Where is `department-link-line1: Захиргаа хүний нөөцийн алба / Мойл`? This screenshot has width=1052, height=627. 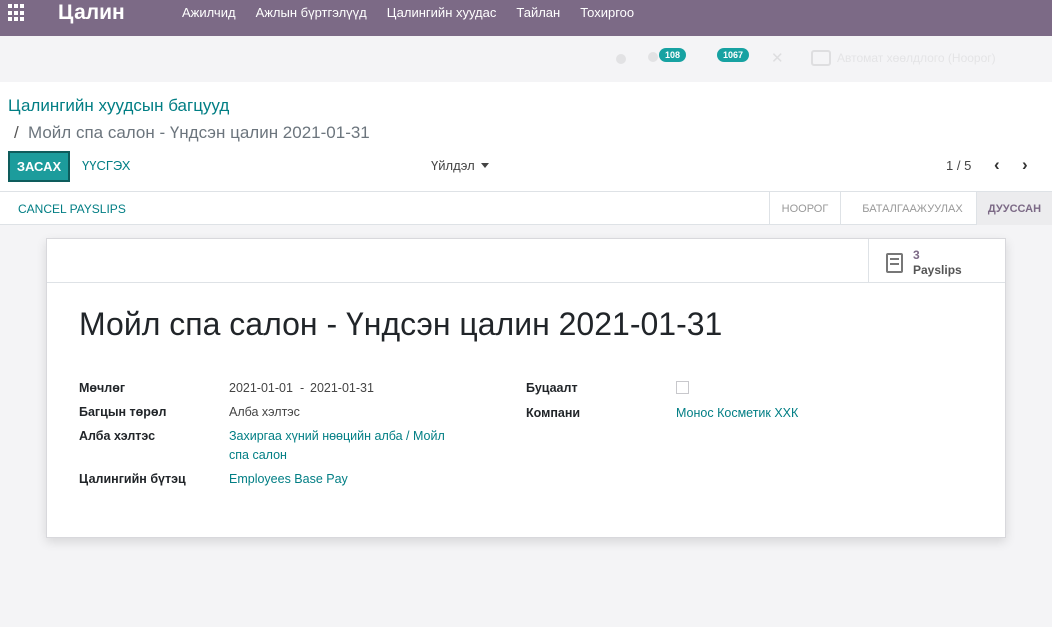
department-link-line1: Захиргаа хүний нөөцийн алба / Мойл is located at coordinates (337, 436).